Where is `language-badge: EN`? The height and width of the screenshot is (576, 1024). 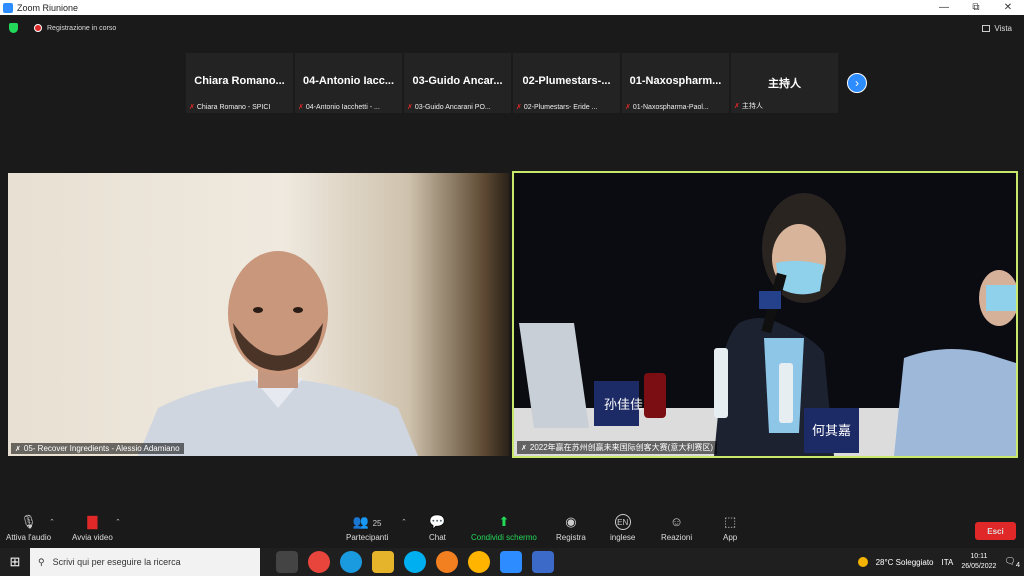
language-badge: EN is located at coordinates (622, 522).